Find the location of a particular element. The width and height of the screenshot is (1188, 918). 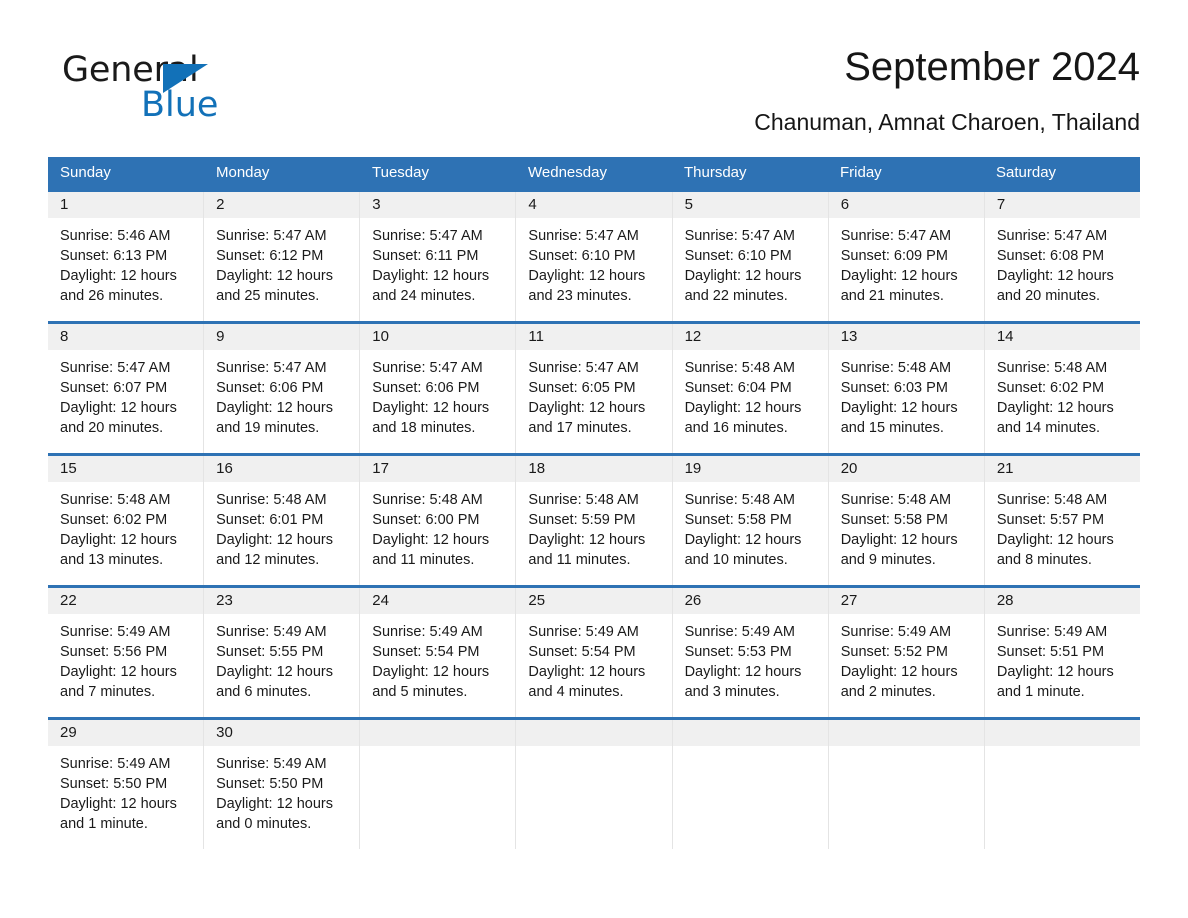

day-number: 11 is located at coordinates (536, 336).